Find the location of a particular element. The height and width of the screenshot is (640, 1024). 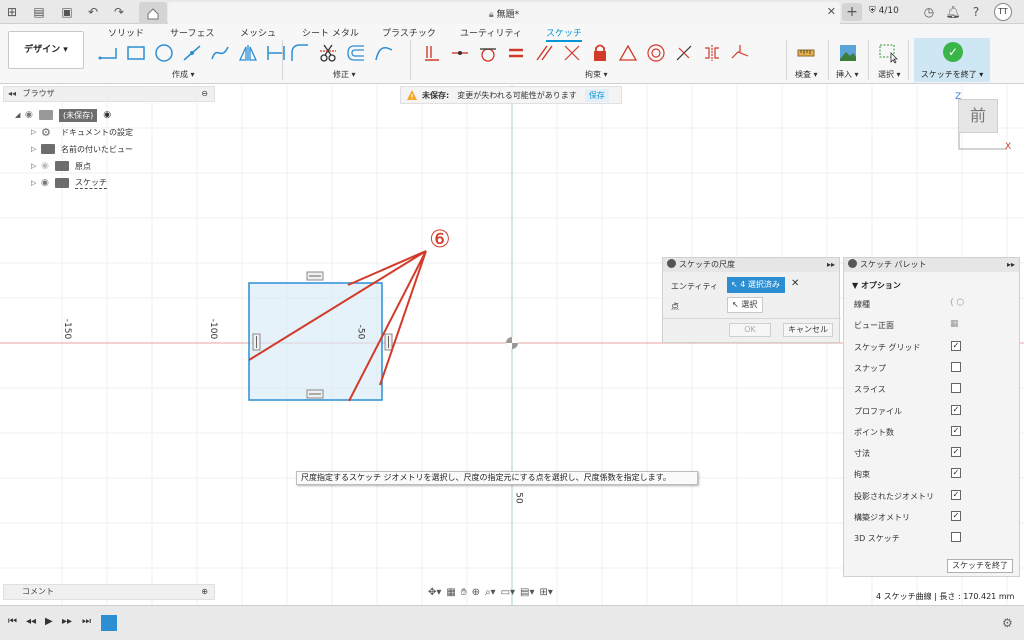

spline-tool-icon is located at coordinates (220, 53).